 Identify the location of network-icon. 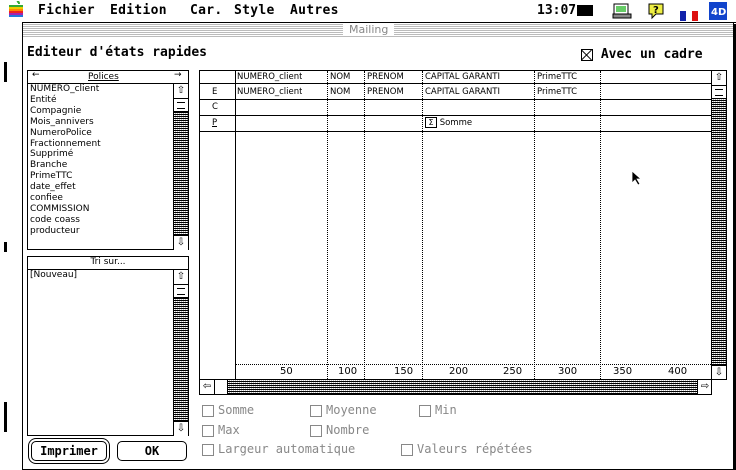
(622, 13).